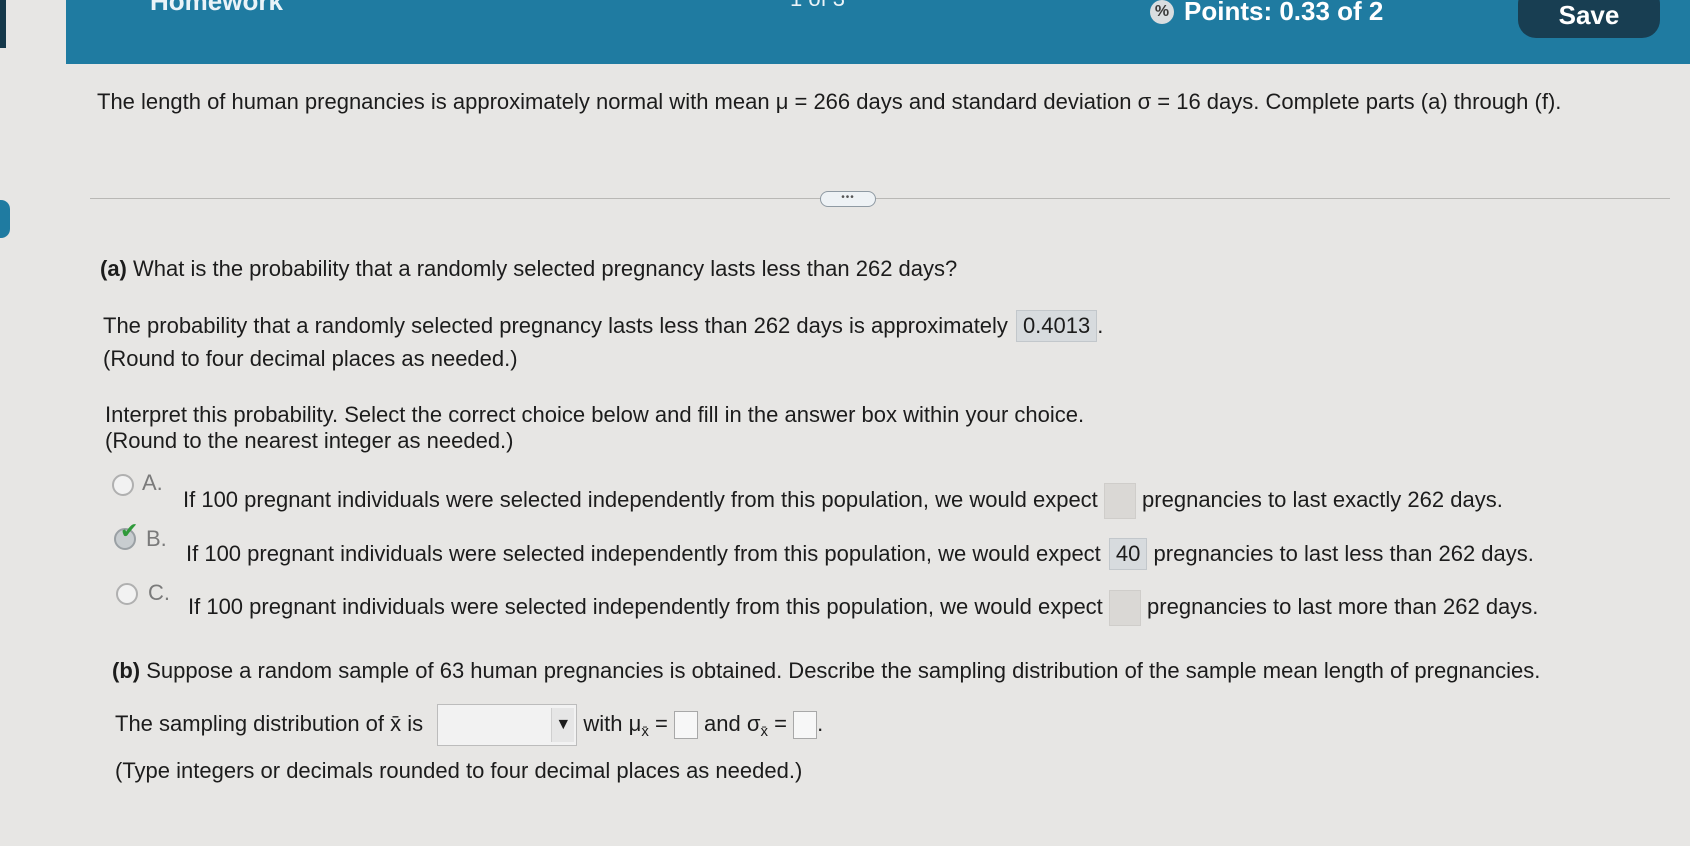 Image resolution: width=1690 pixels, height=846 pixels. Describe the element at coordinates (129, 530) in the screenshot. I see `checkmark-icon: ✔` at that location.